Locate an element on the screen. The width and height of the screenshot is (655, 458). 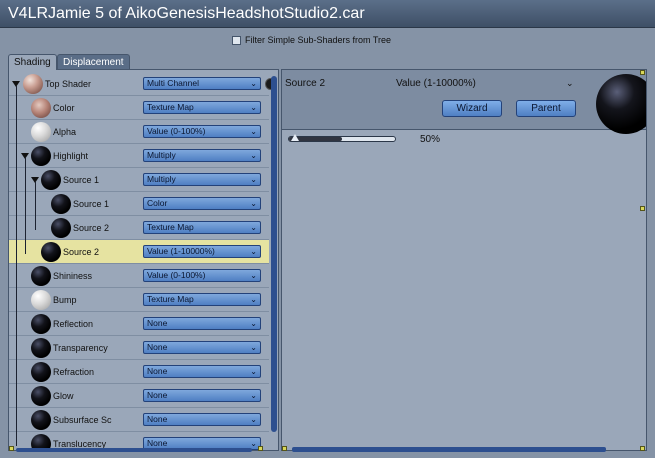
slider-thumb is located at coordinates (295, 137).